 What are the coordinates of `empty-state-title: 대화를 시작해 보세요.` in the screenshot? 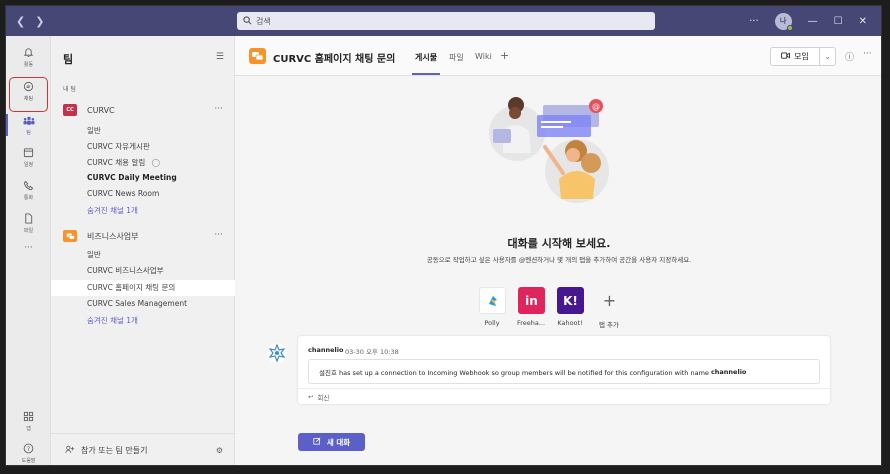 It's located at (559, 243).